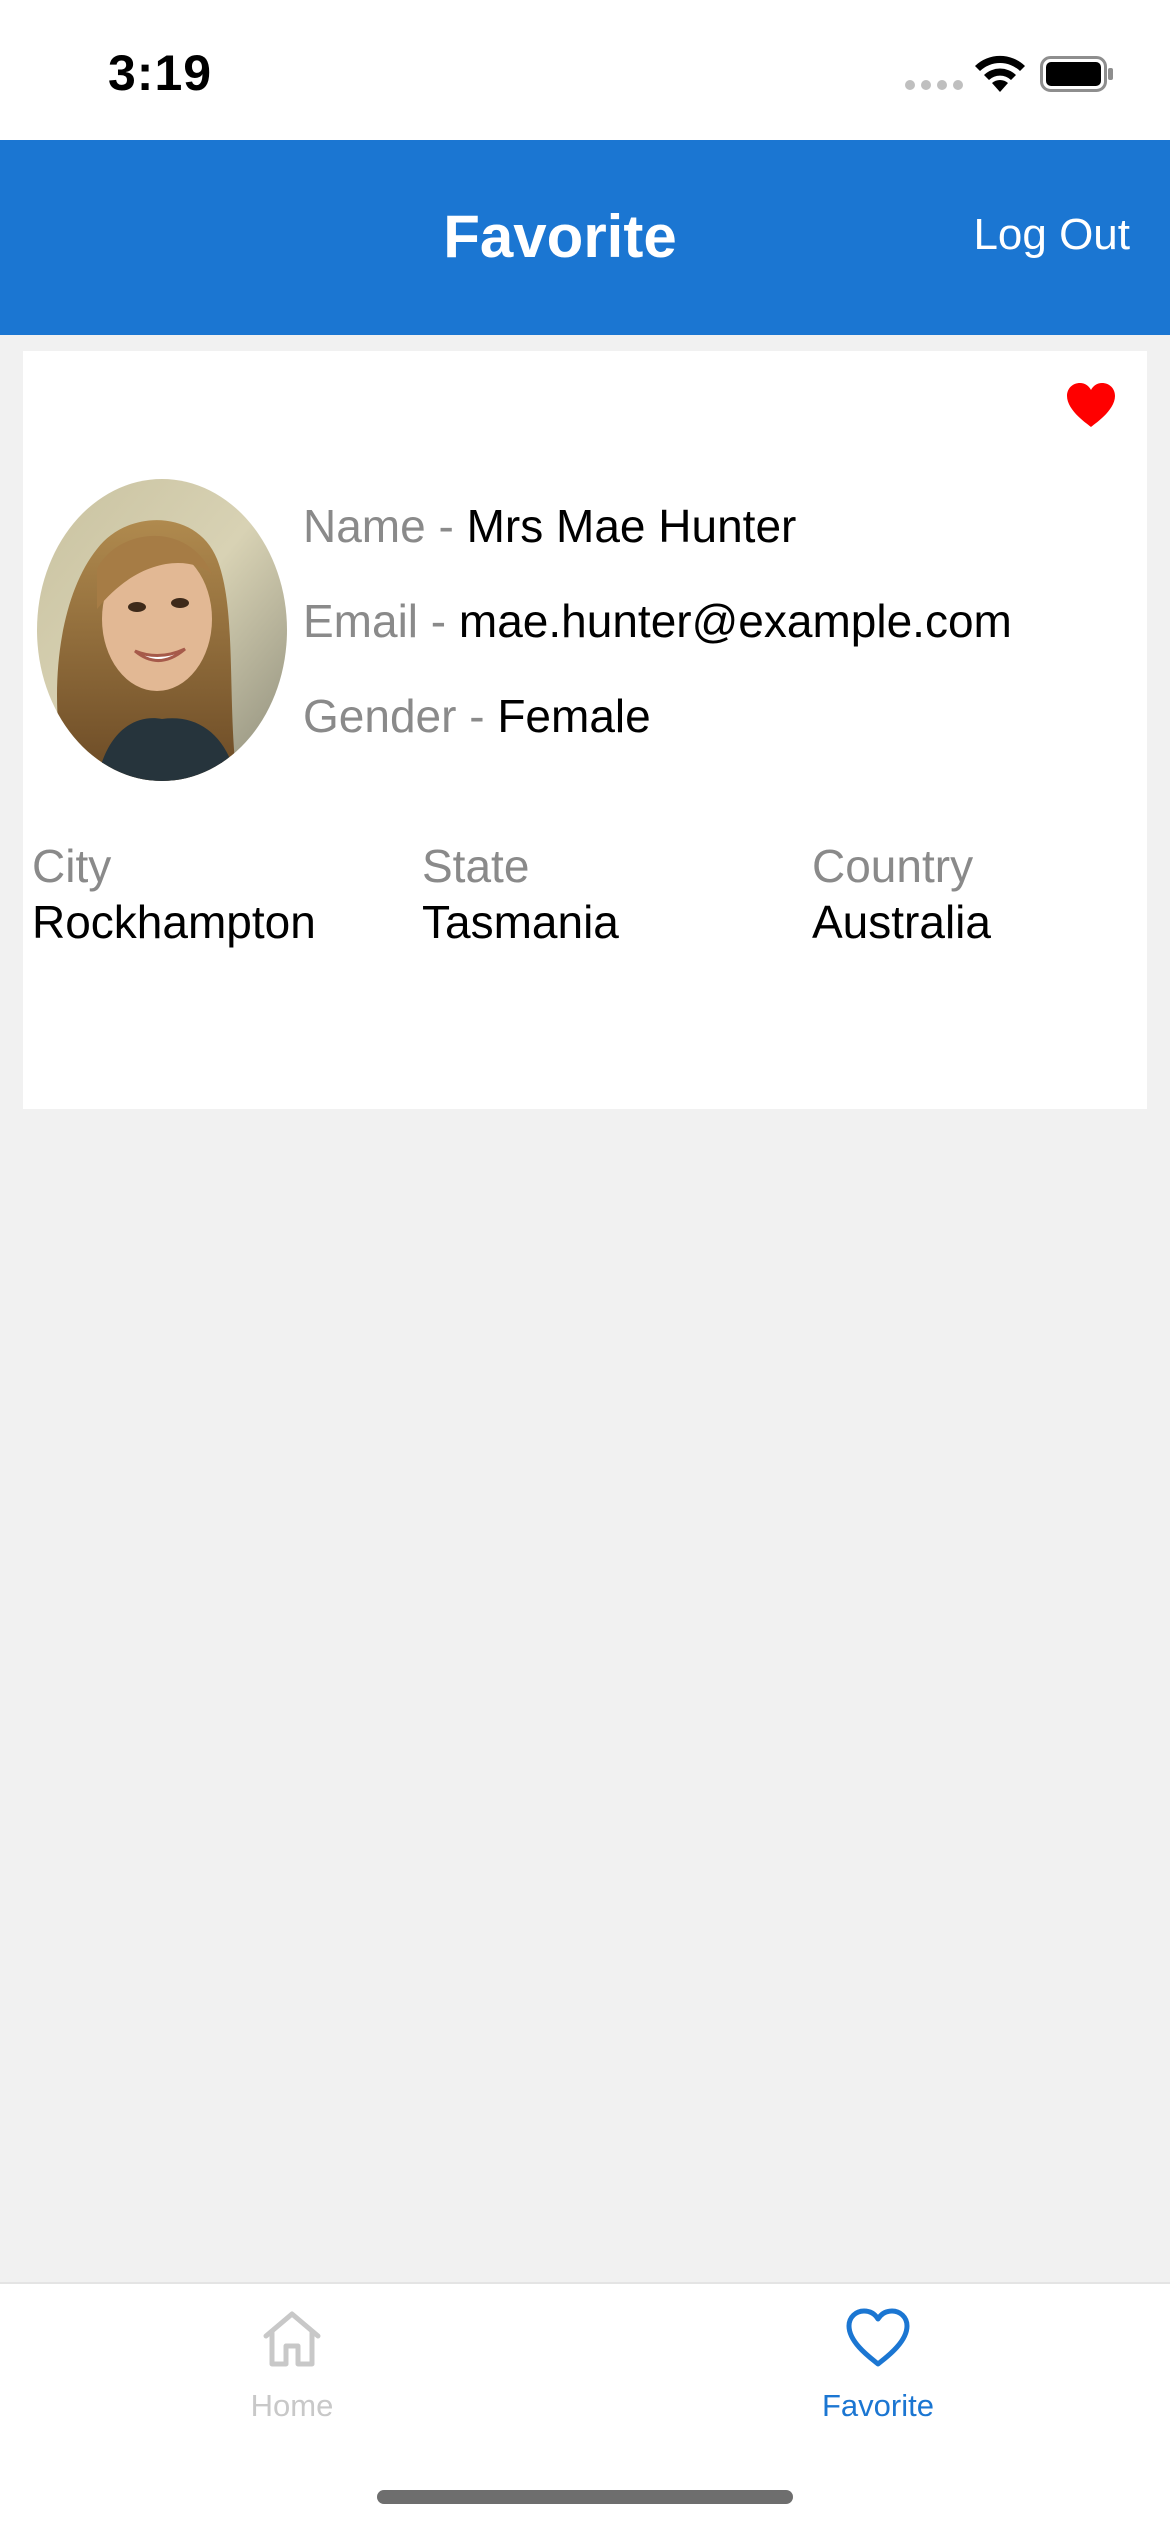 The width and height of the screenshot is (1170, 2532). Describe the element at coordinates (292, 2405) in the screenshot. I see `tab-home-label: Home` at that location.